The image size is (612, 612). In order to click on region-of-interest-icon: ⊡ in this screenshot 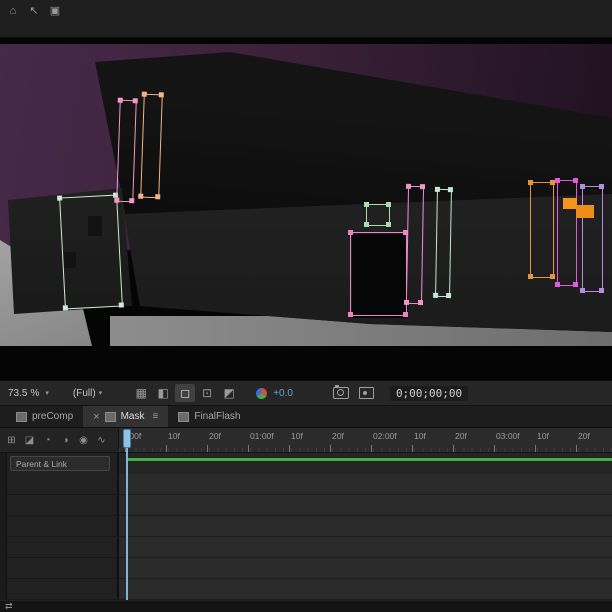, I will do `click(207, 393)`.